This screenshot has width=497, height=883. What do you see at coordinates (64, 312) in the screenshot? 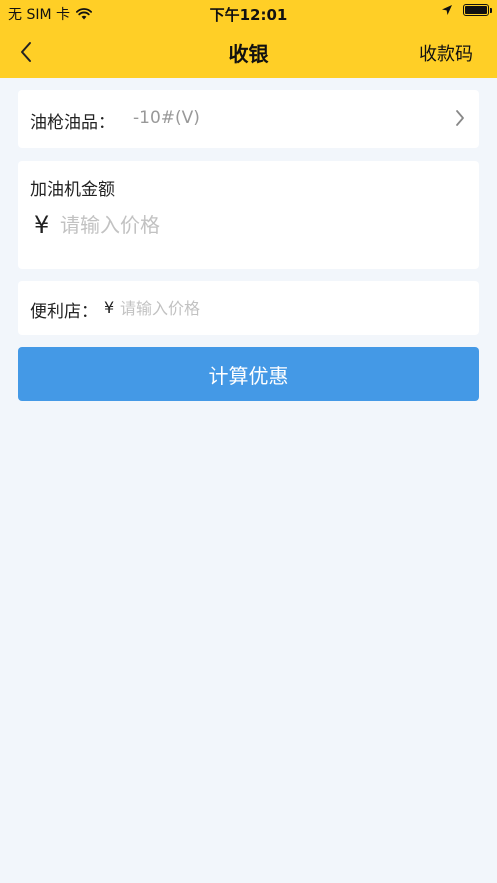
I see `store-label: 便利店：` at bounding box center [64, 312].